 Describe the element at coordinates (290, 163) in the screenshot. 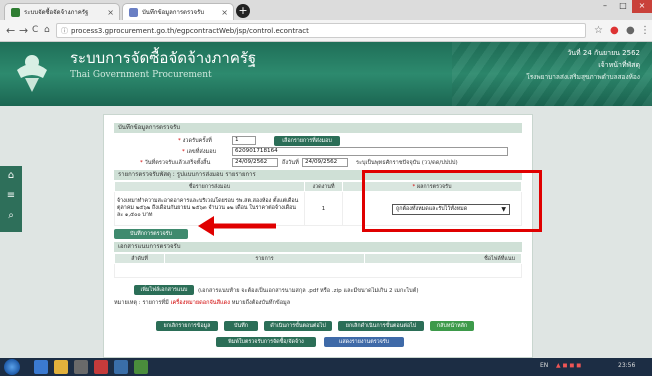

I see `to-date-label: ถึงวันที่` at that location.